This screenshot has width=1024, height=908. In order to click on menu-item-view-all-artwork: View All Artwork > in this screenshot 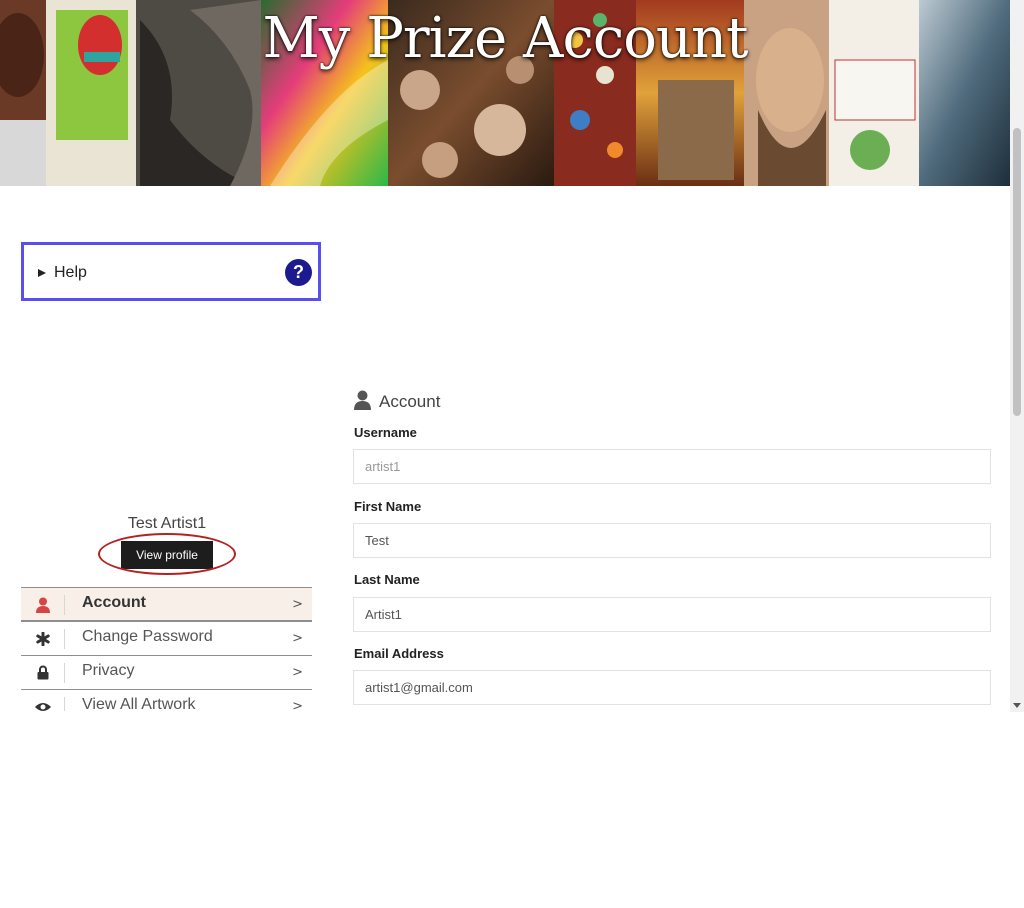, I will do `click(166, 700)`.